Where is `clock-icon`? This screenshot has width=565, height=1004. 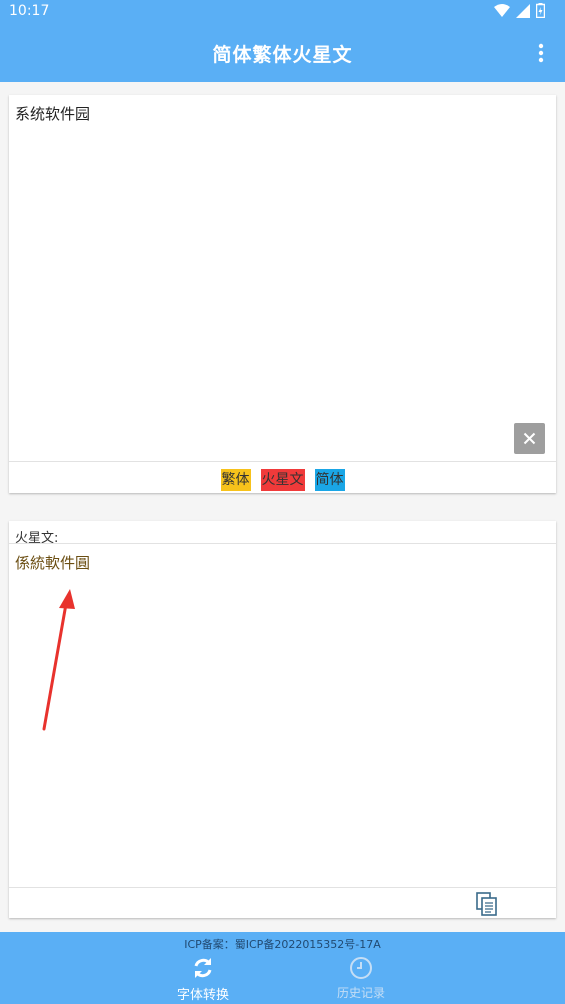 clock-icon is located at coordinates (361, 968).